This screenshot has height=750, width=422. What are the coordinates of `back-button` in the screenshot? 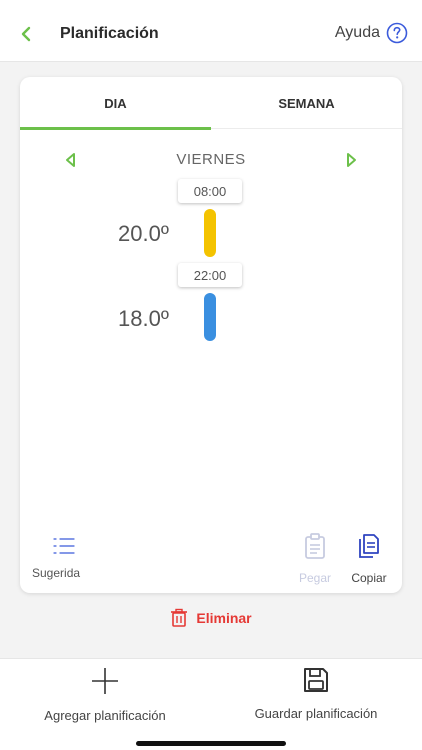 It's located at (26, 34).